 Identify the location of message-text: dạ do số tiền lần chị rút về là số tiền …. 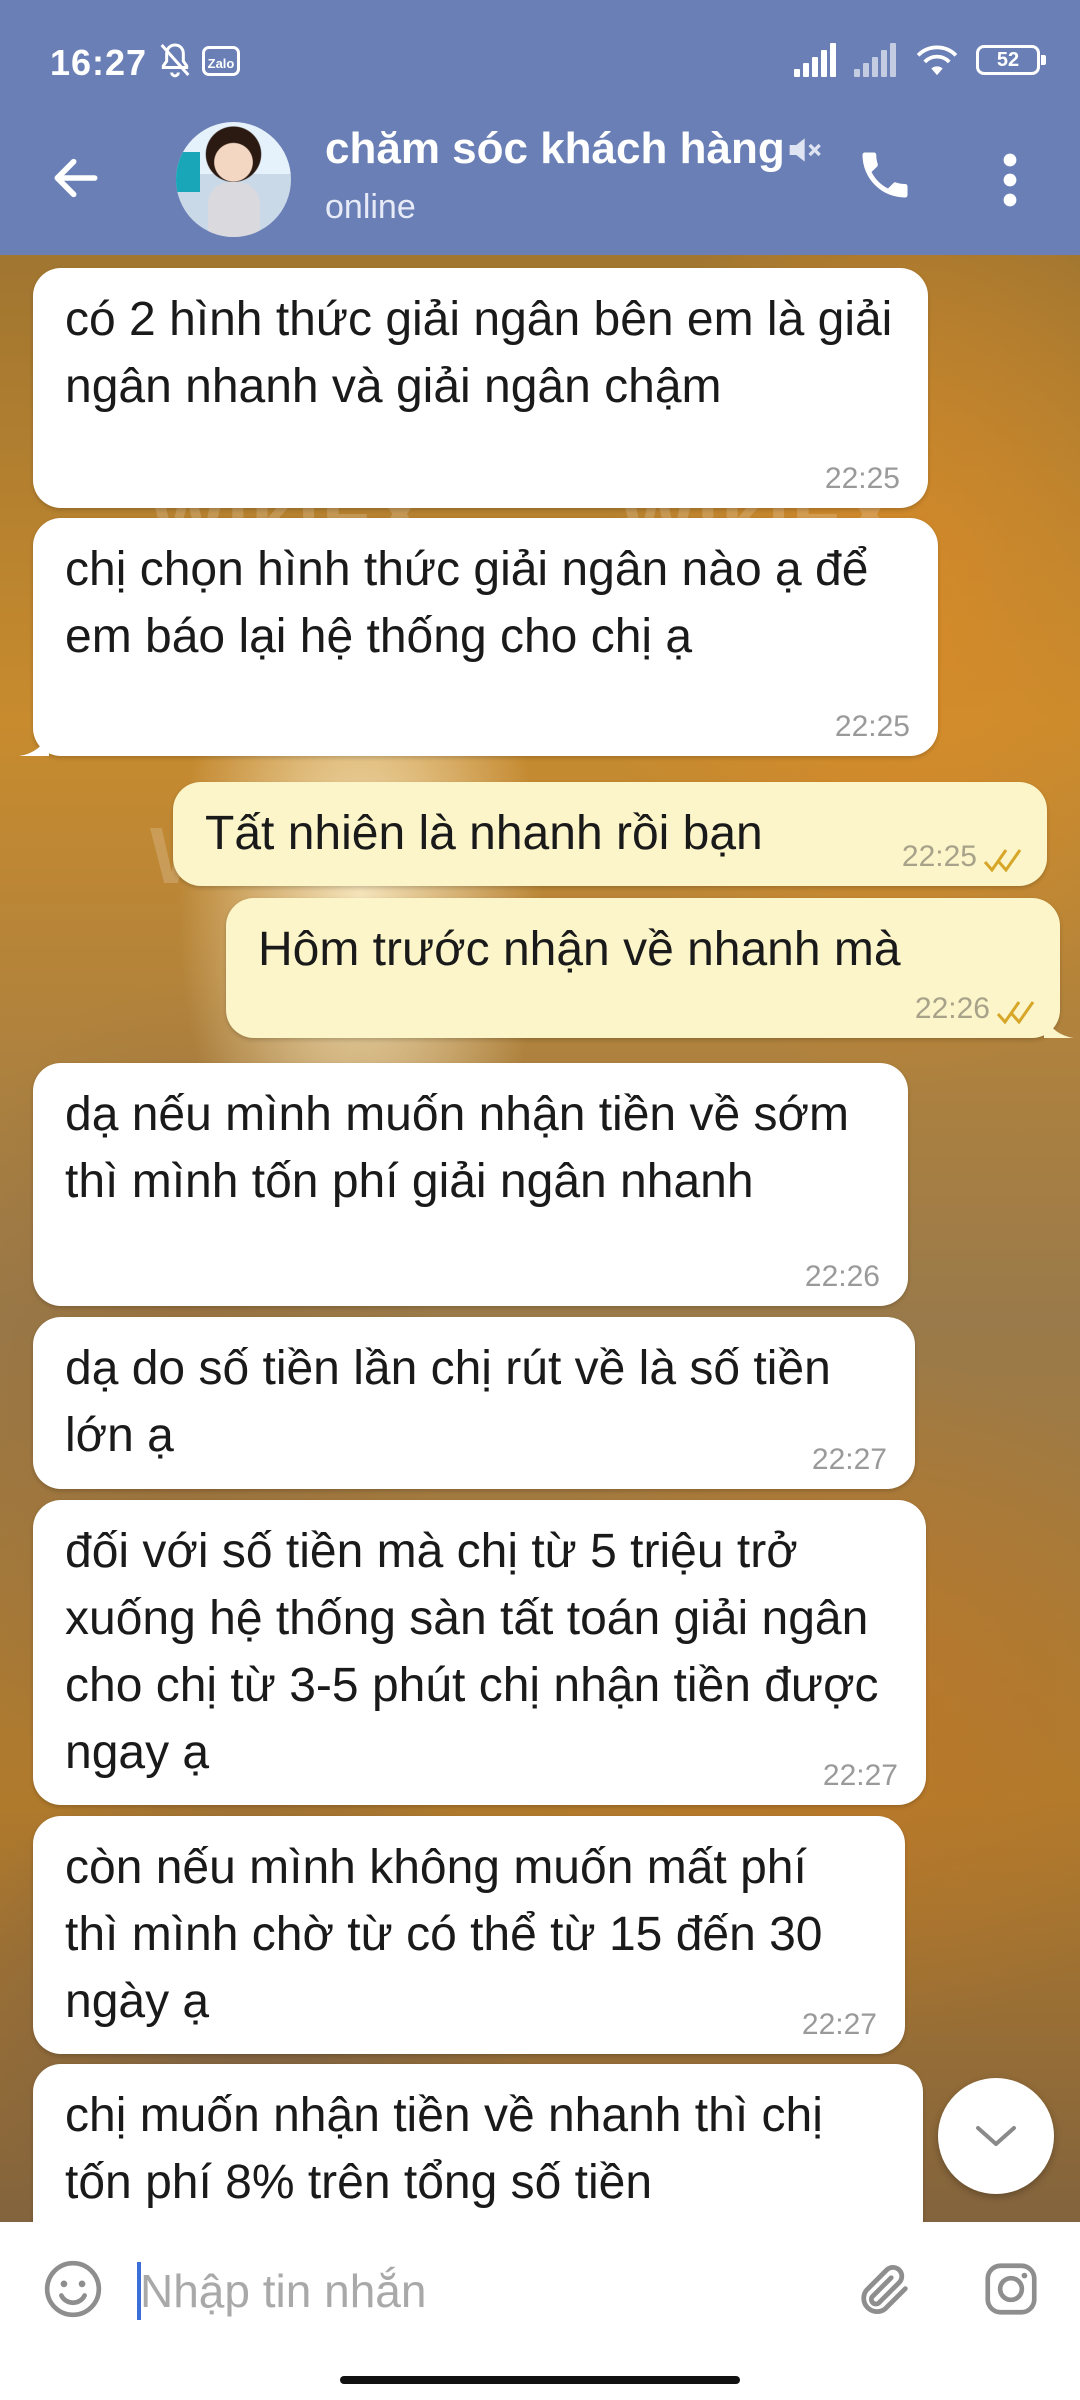
(448, 1402).